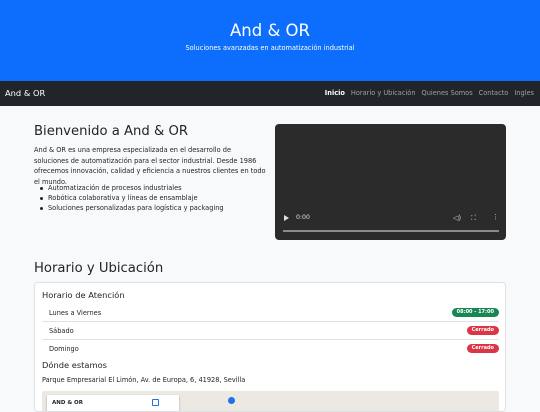 The height and width of the screenshot is (412, 540). What do you see at coordinates (75, 313) in the screenshot?
I see `schedule-day: Lunes a Viernes` at bounding box center [75, 313].